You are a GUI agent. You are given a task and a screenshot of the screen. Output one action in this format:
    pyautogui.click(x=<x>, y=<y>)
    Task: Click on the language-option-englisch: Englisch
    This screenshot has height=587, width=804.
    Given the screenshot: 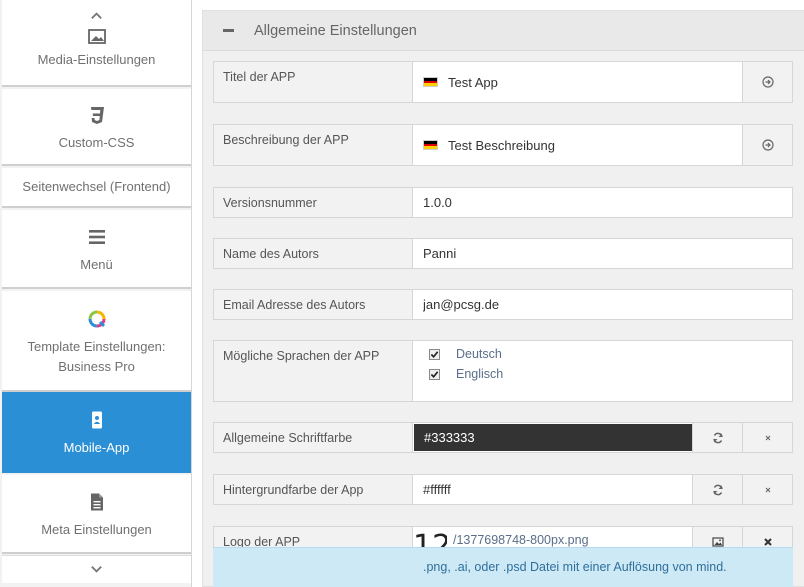 What is the action you would take?
    pyautogui.click(x=602, y=374)
    